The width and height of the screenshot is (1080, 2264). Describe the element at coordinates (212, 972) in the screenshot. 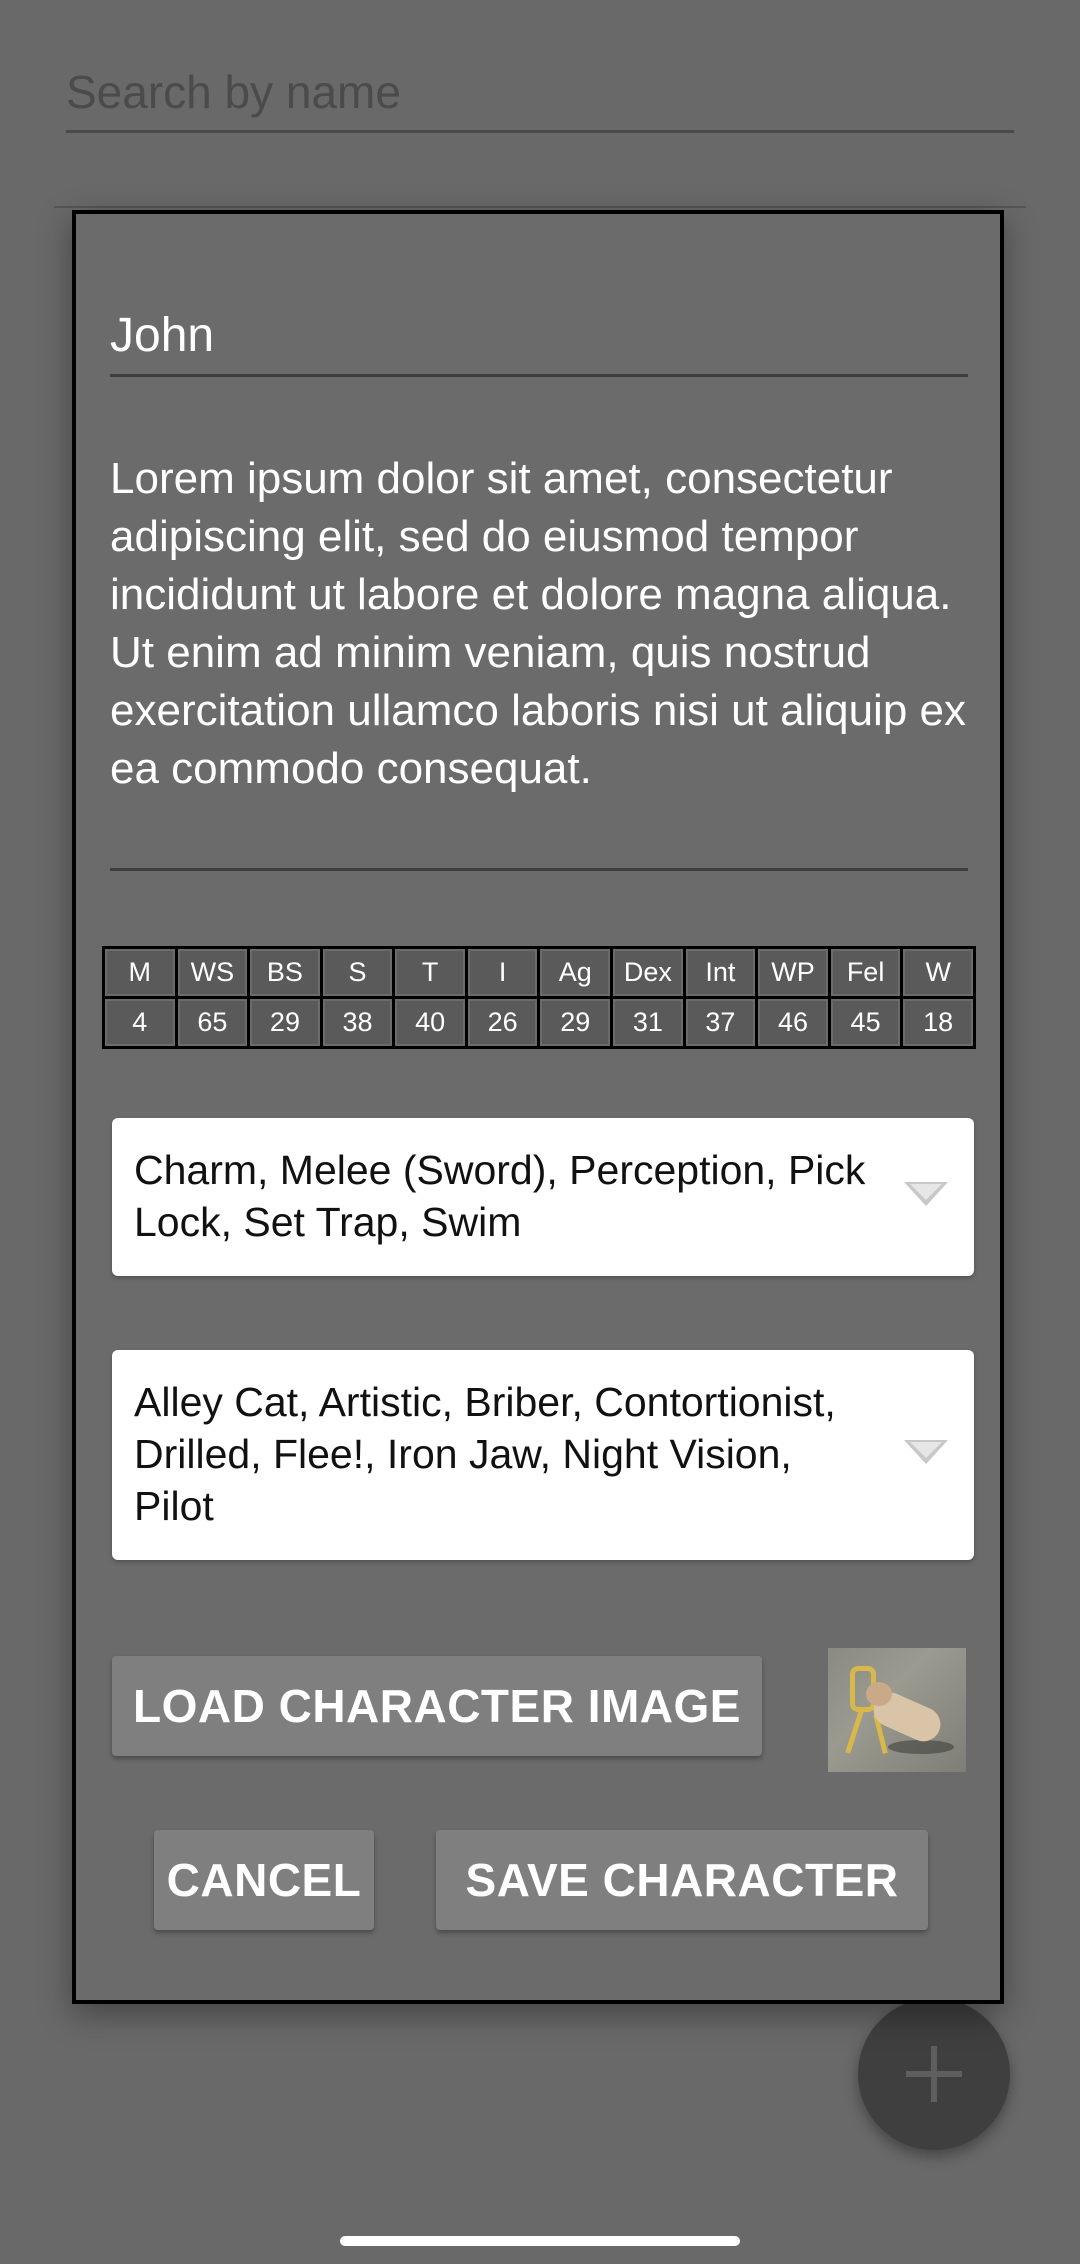

I see `stat-header: WS` at that location.